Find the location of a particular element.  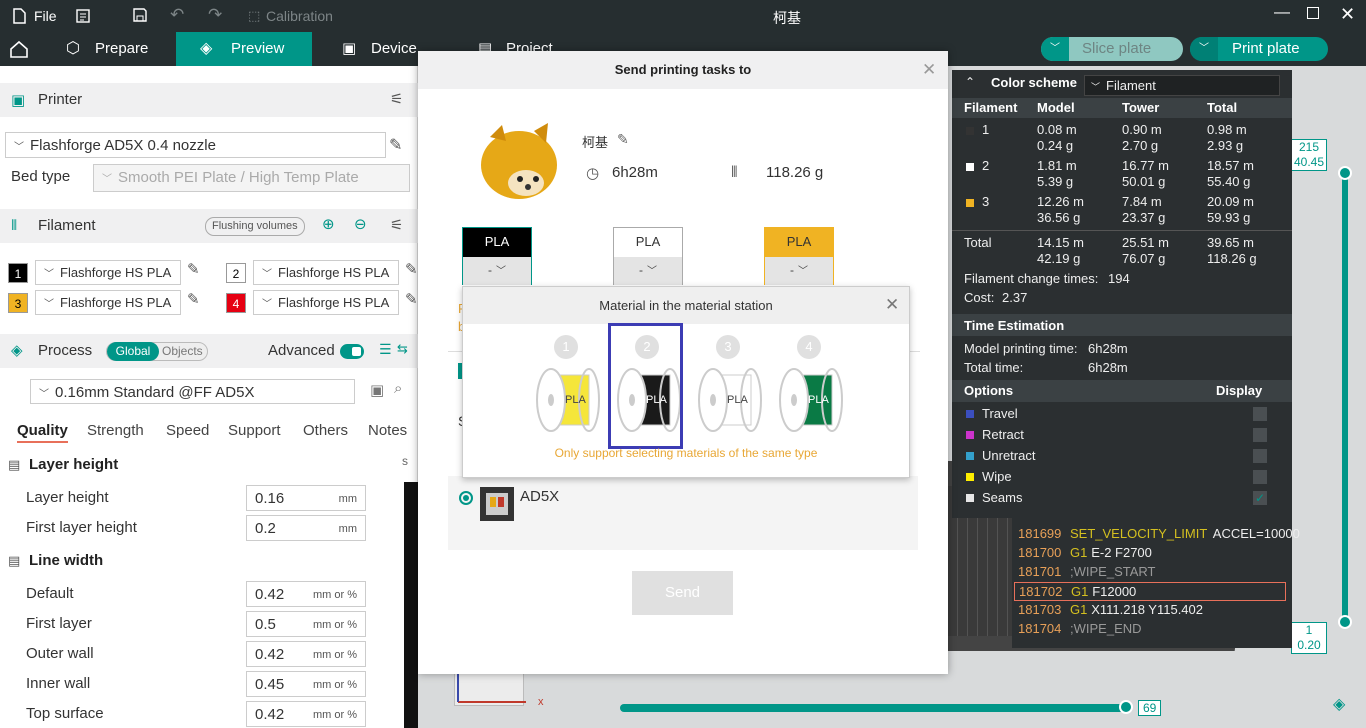

horizontal-layer-slider is located at coordinates (875, 708).